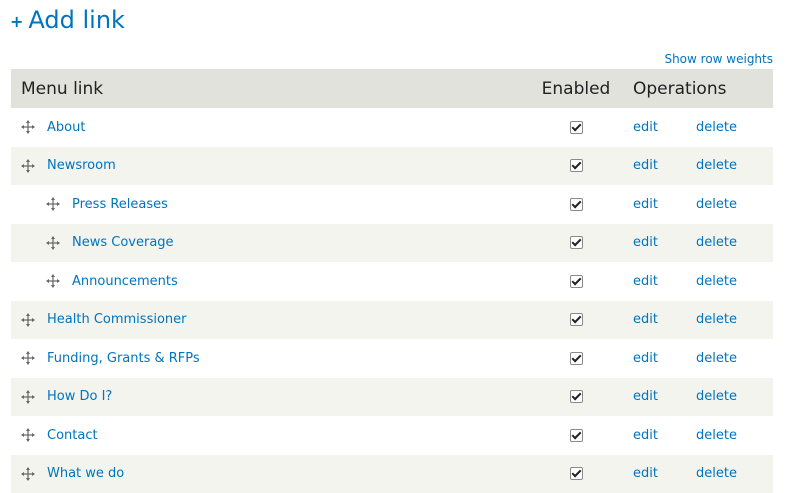 The width and height of the screenshot is (789, 493). I want to click on header-enabled: Enabled, so click(576, 88).